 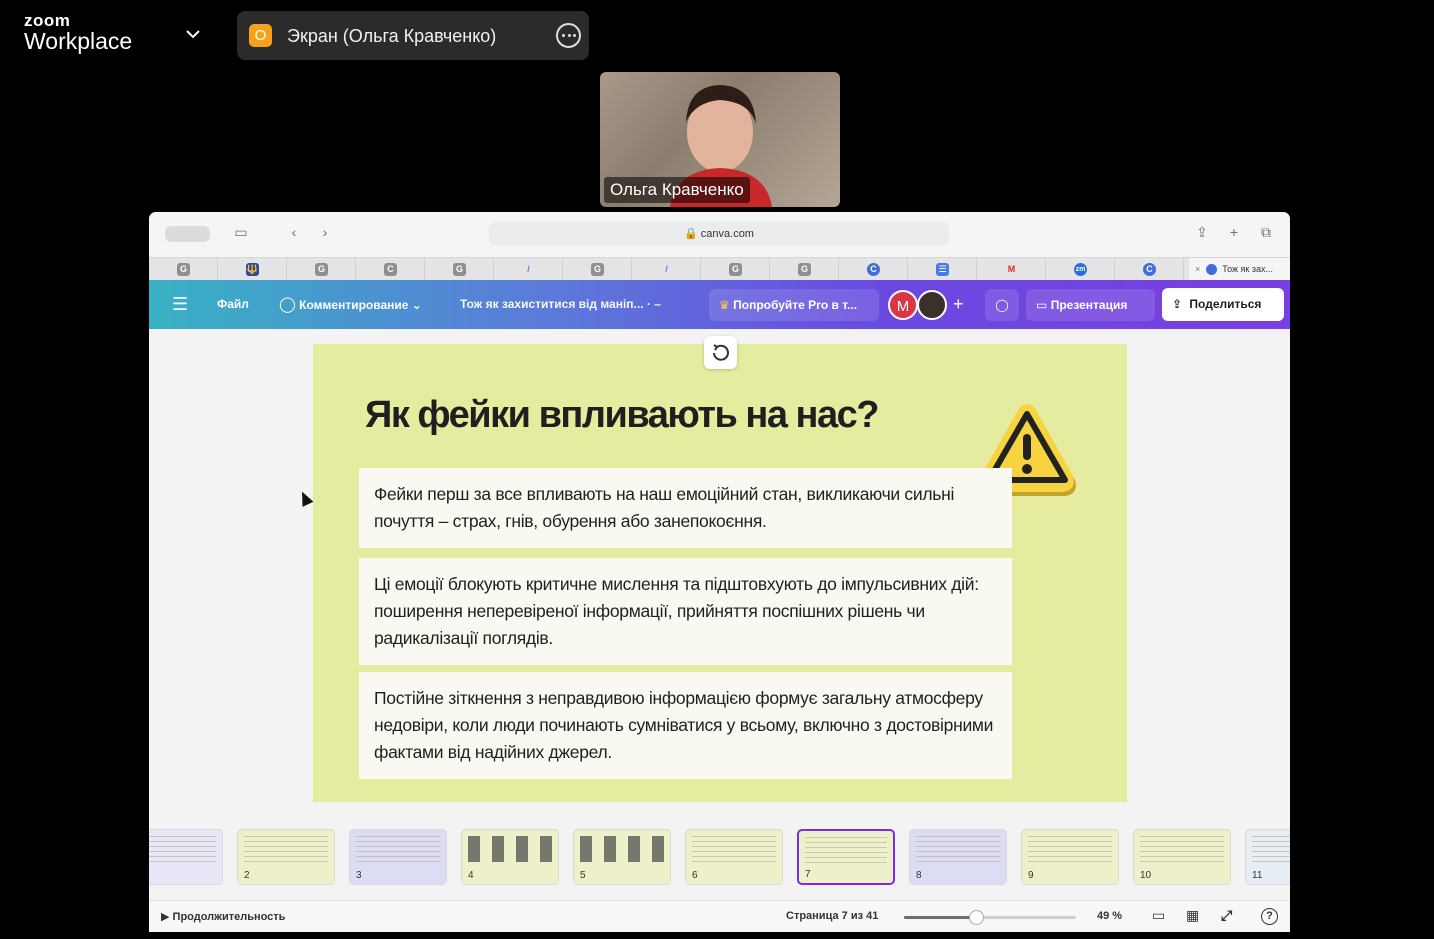 What do you see at coordinates (695, 875) in the screenshot?
I see `thumbnail-number: 6` at bounding box center [695, 875].